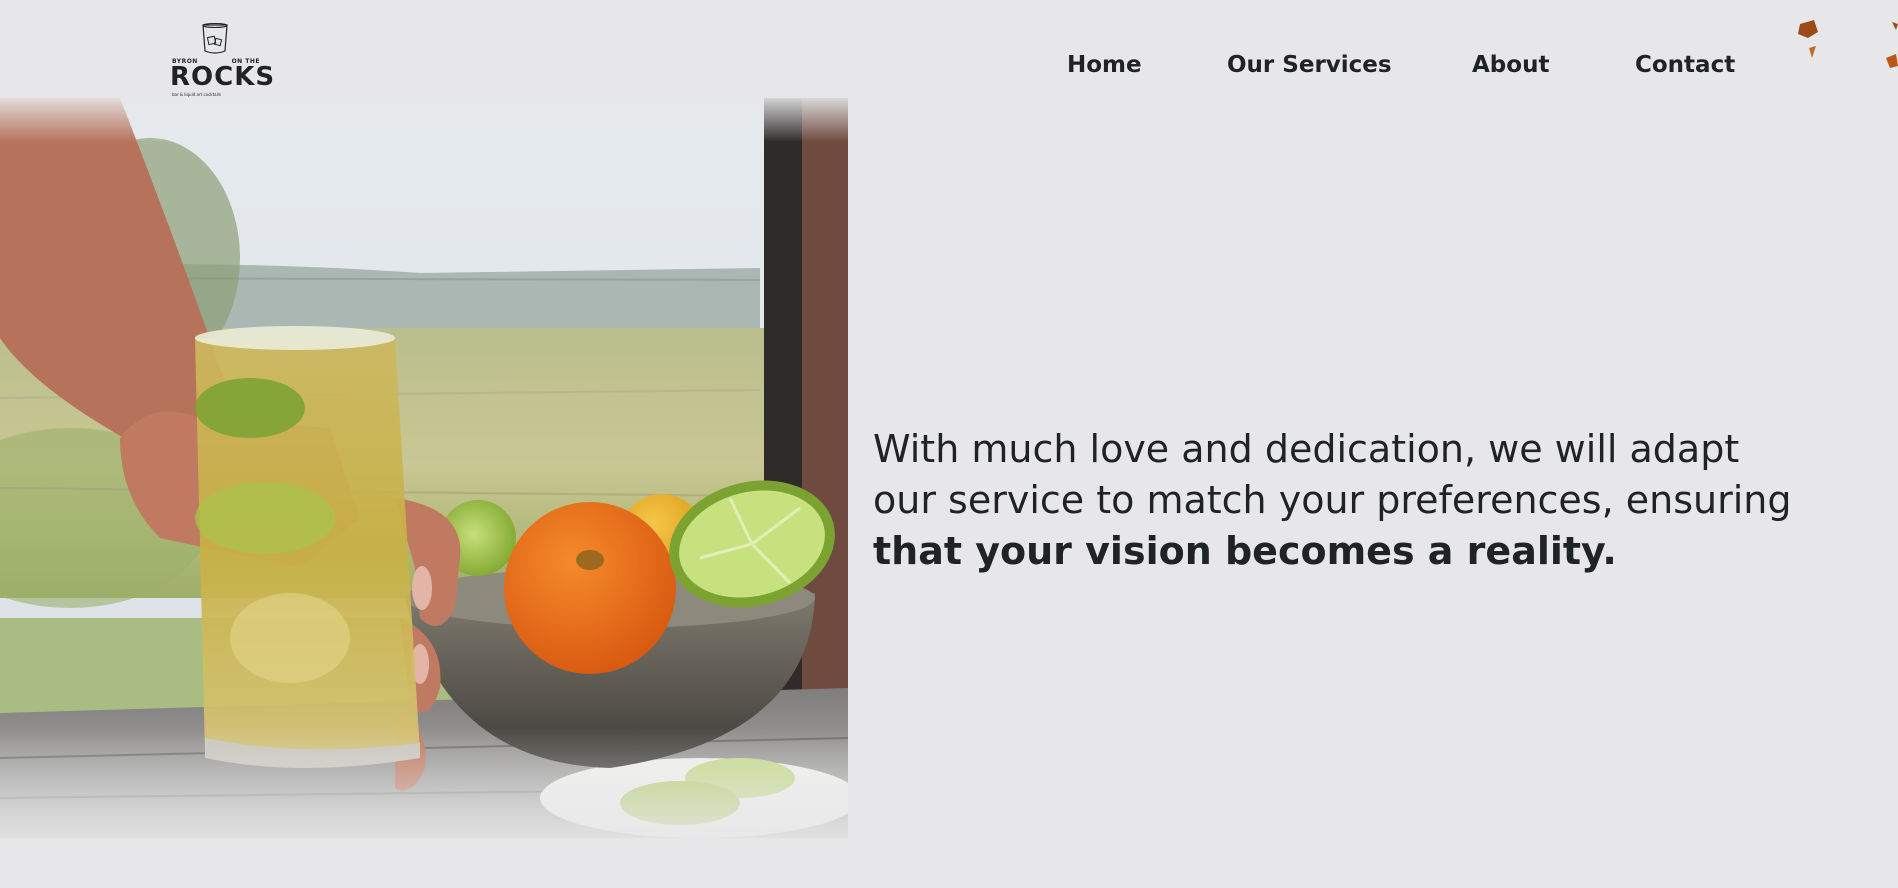 Image resolution: width=1898 pixels, height=888 pixels. Describe the element at coordinates (196, 94) in the screenshot. I see `logo-tagline: bar & liquid art cocktails` at that location.